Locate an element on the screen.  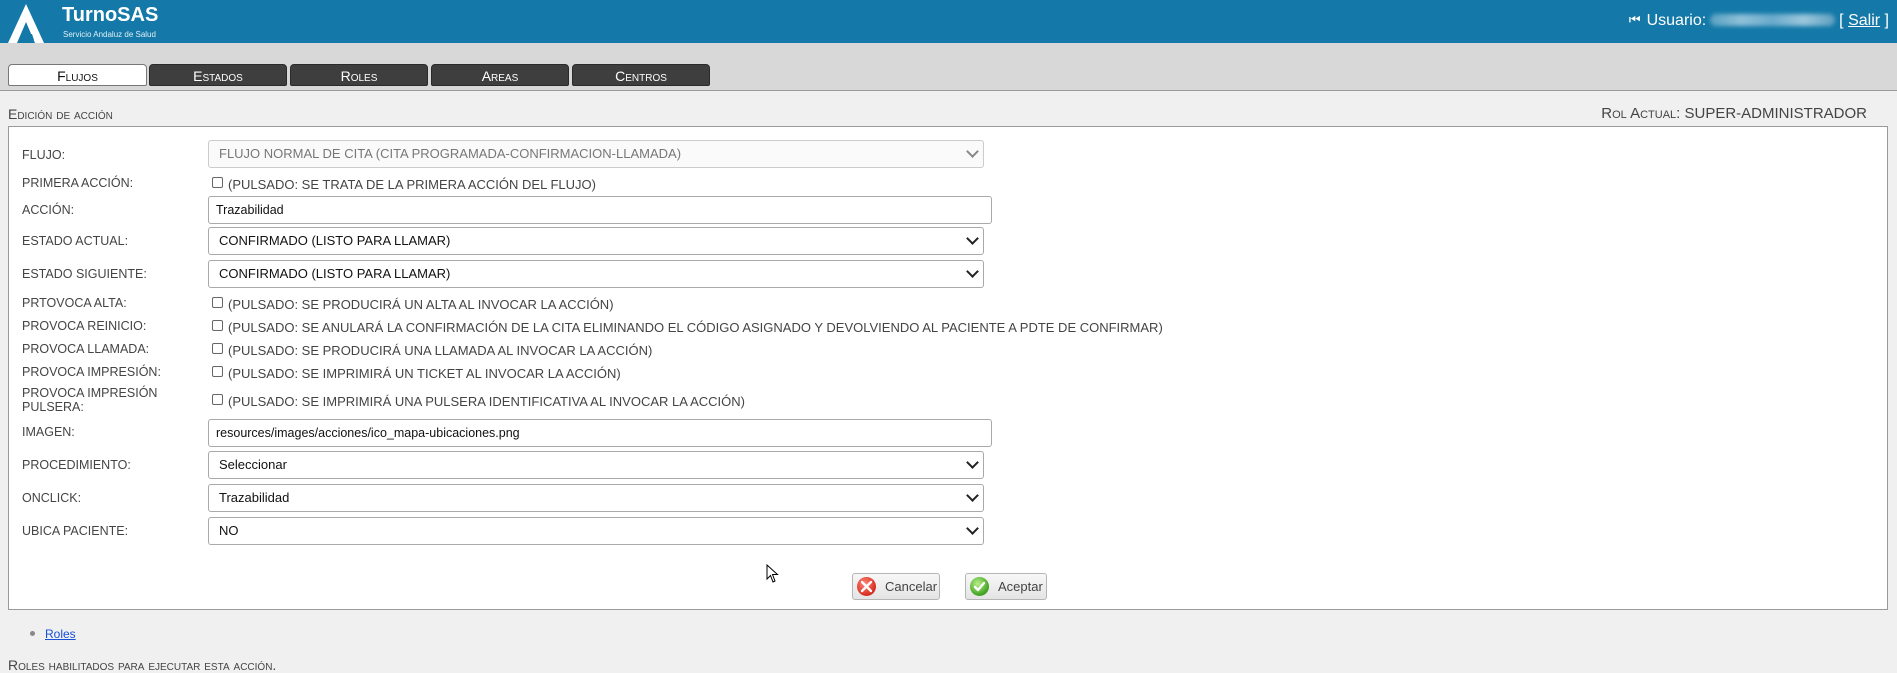
estado-siguiente-label: ESTADO SIGUIENTE: is located at coordinates (84, 274).